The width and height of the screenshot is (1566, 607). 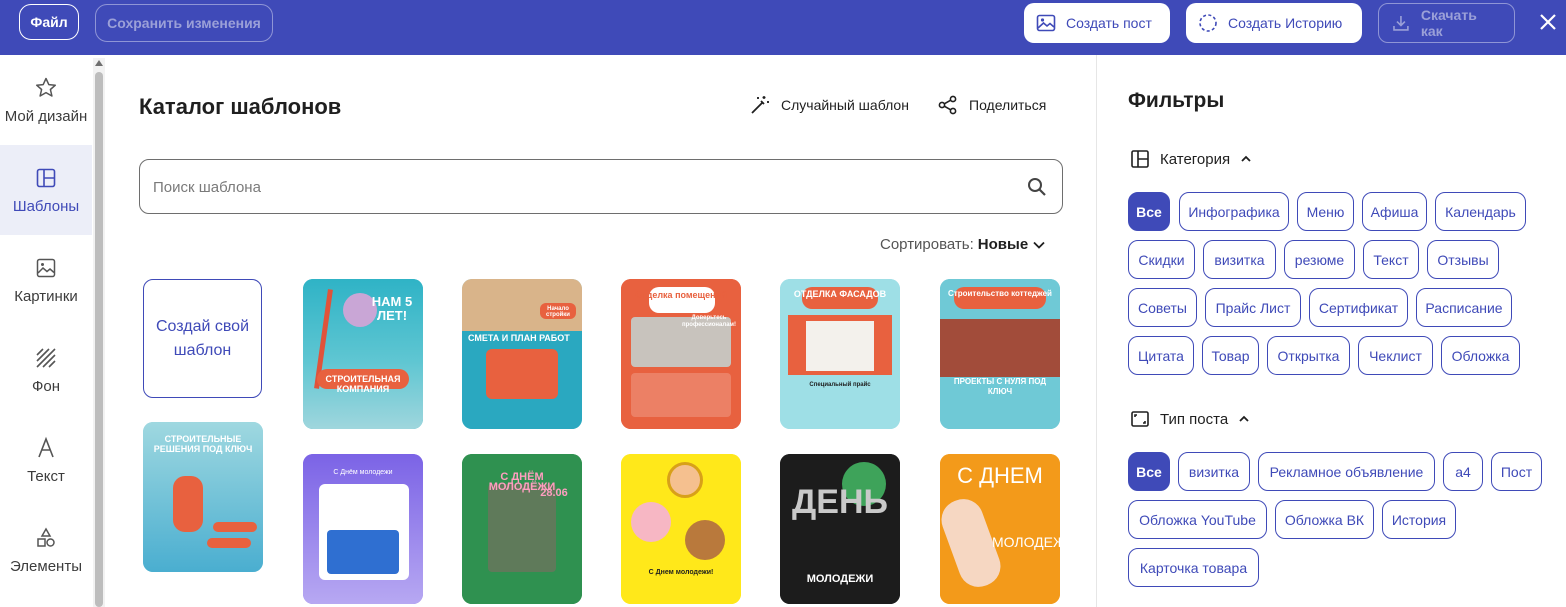 I want to click on download-as-label: Скачать как, so click(x=1448, y=23).